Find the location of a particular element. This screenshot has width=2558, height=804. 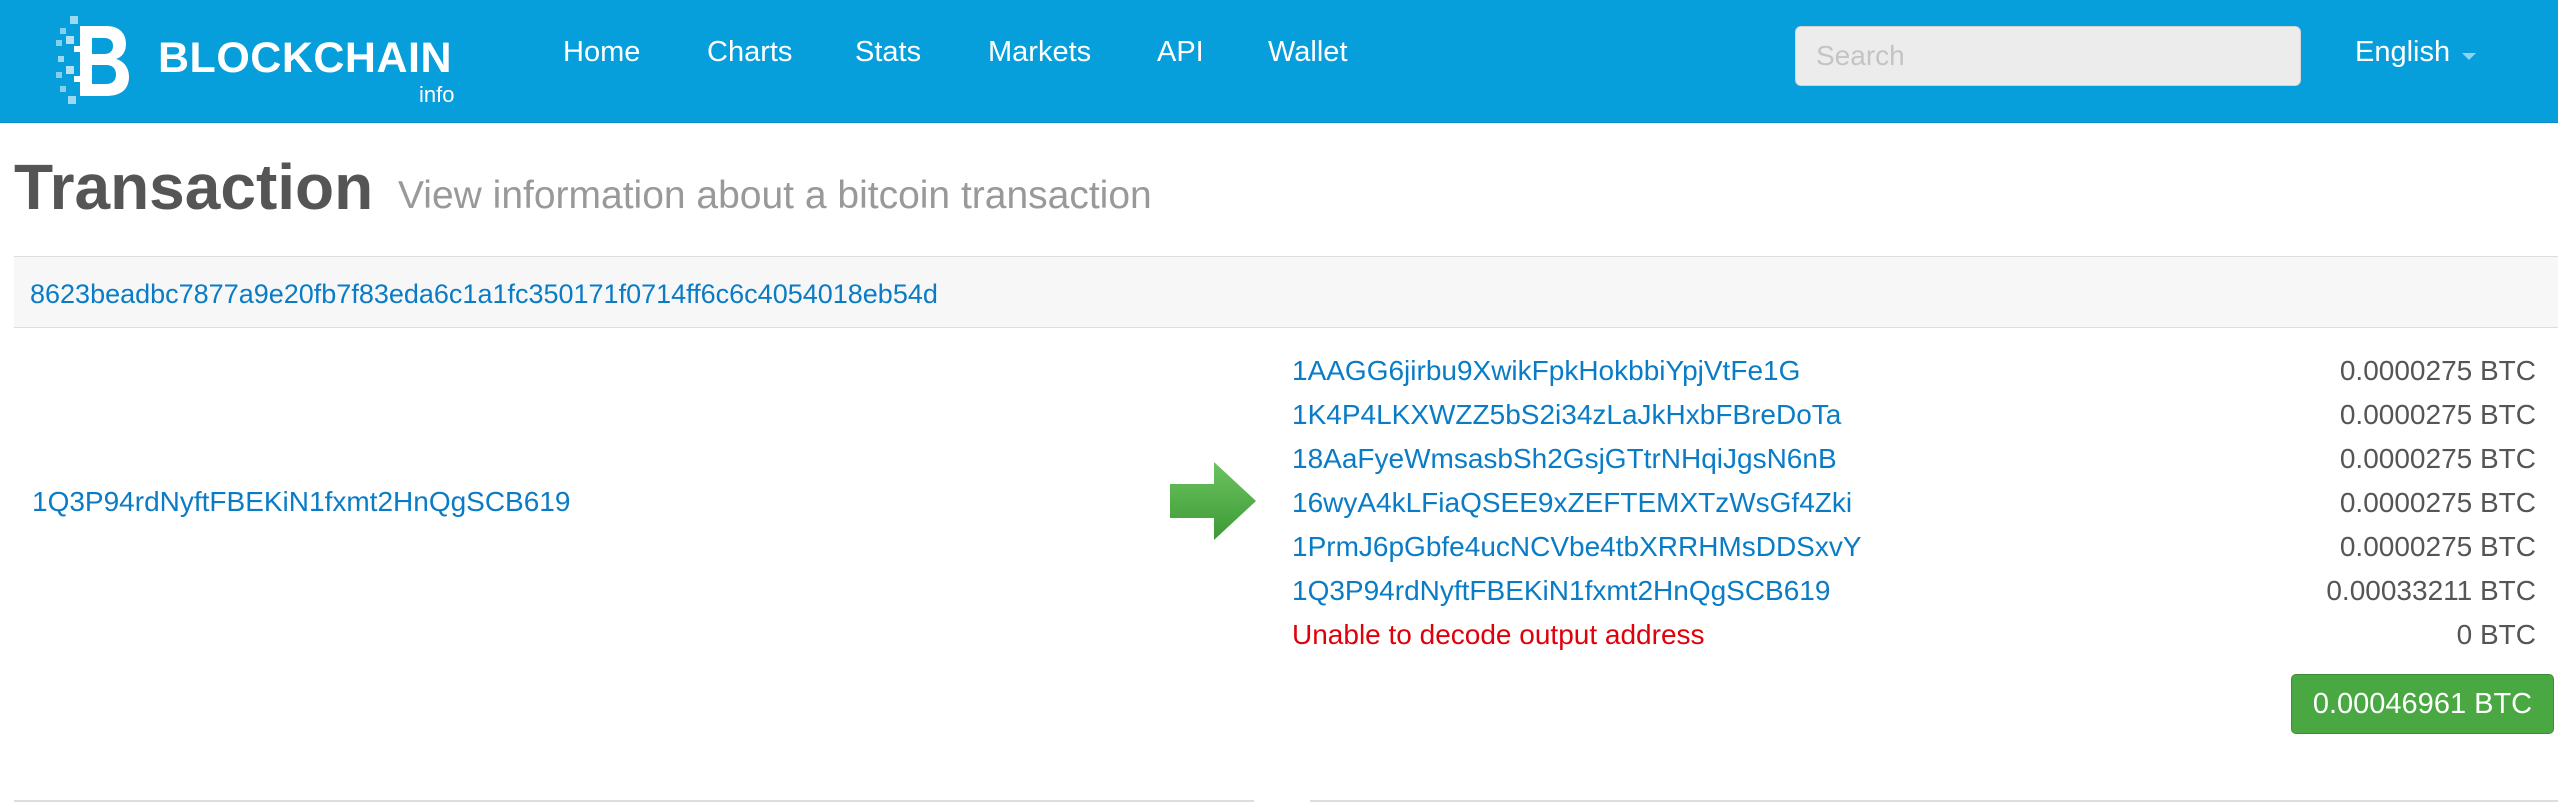

output-address-link: 1K4P4LKXWZZ5bS2i34zLaJkHxbFBreDoTa is located at coordinates (1566, 415).